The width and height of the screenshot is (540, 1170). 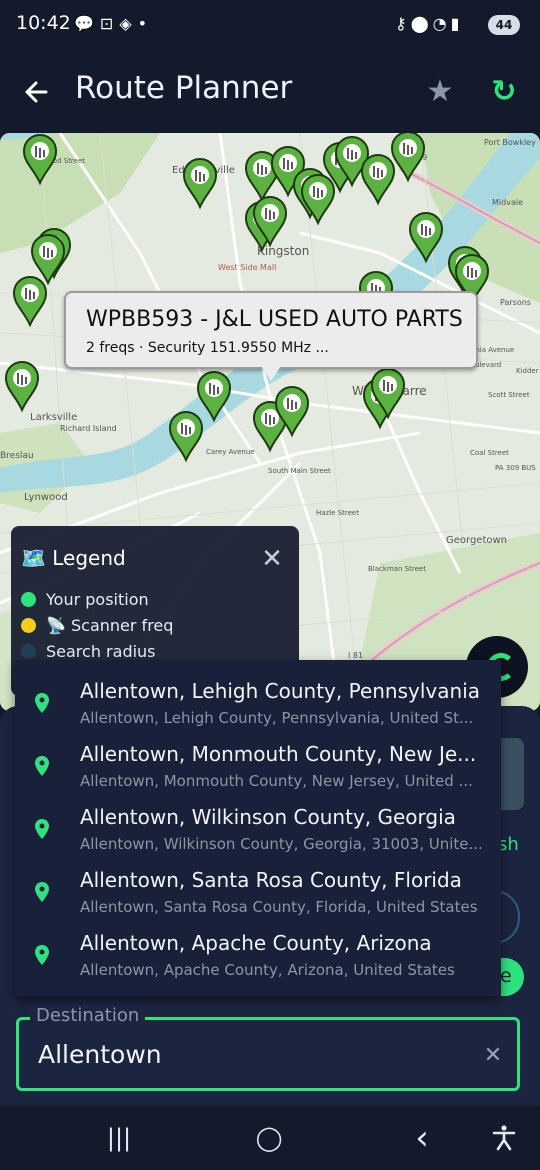 What do you see at coordinates (100, 1054) in the screenshot?
I see `destination-input: Allentown` at bounding box center [100, 1054].